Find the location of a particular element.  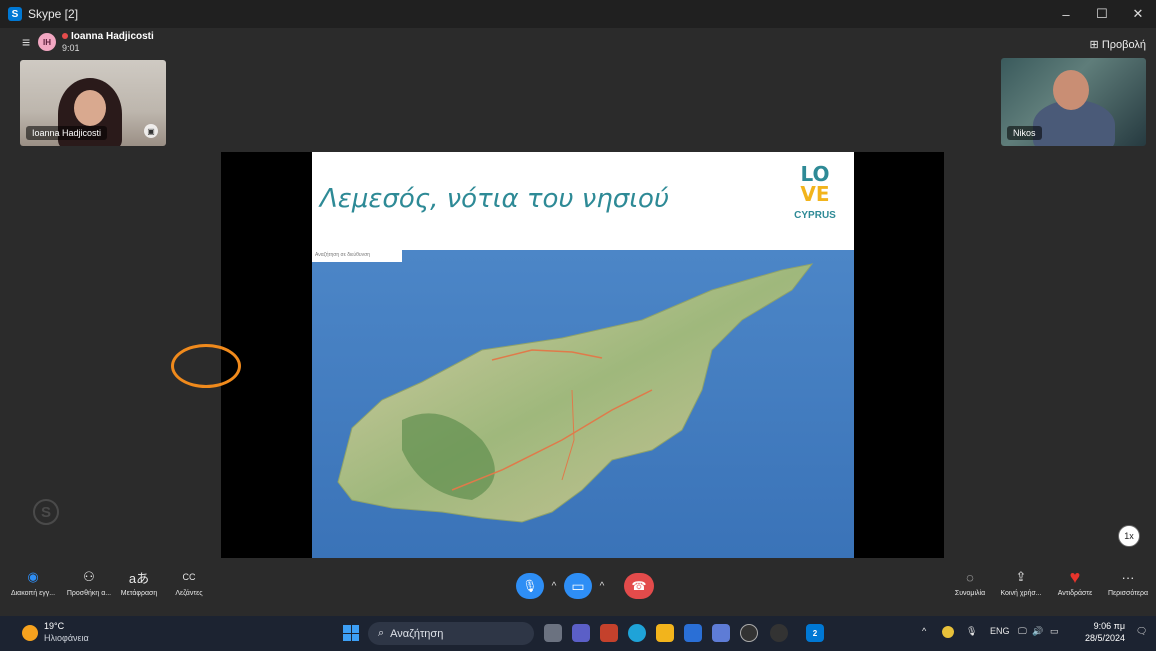

network-icon: 🖵 is located at coordinates (1022, 631).